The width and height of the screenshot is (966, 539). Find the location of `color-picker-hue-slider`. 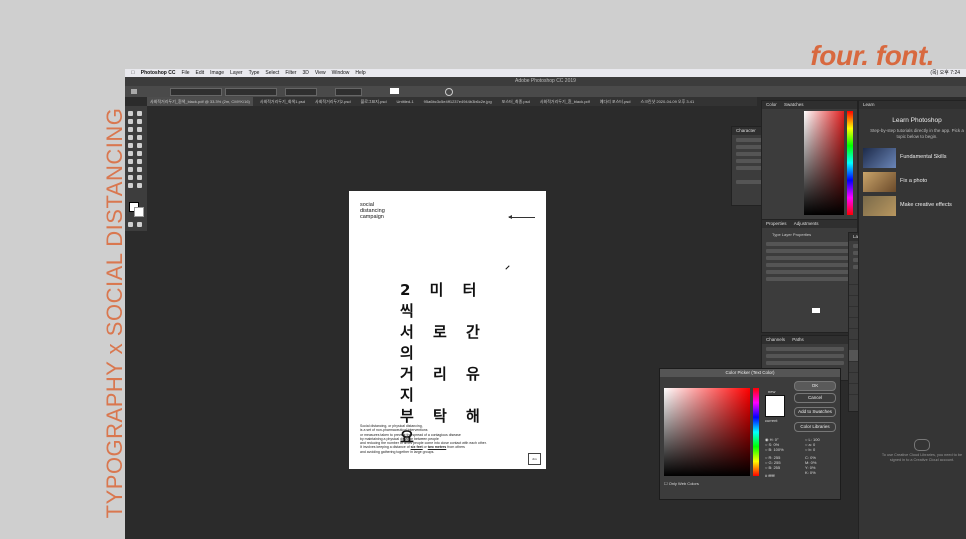

color-picker-hue-slider is located at coordinates (756, 432).